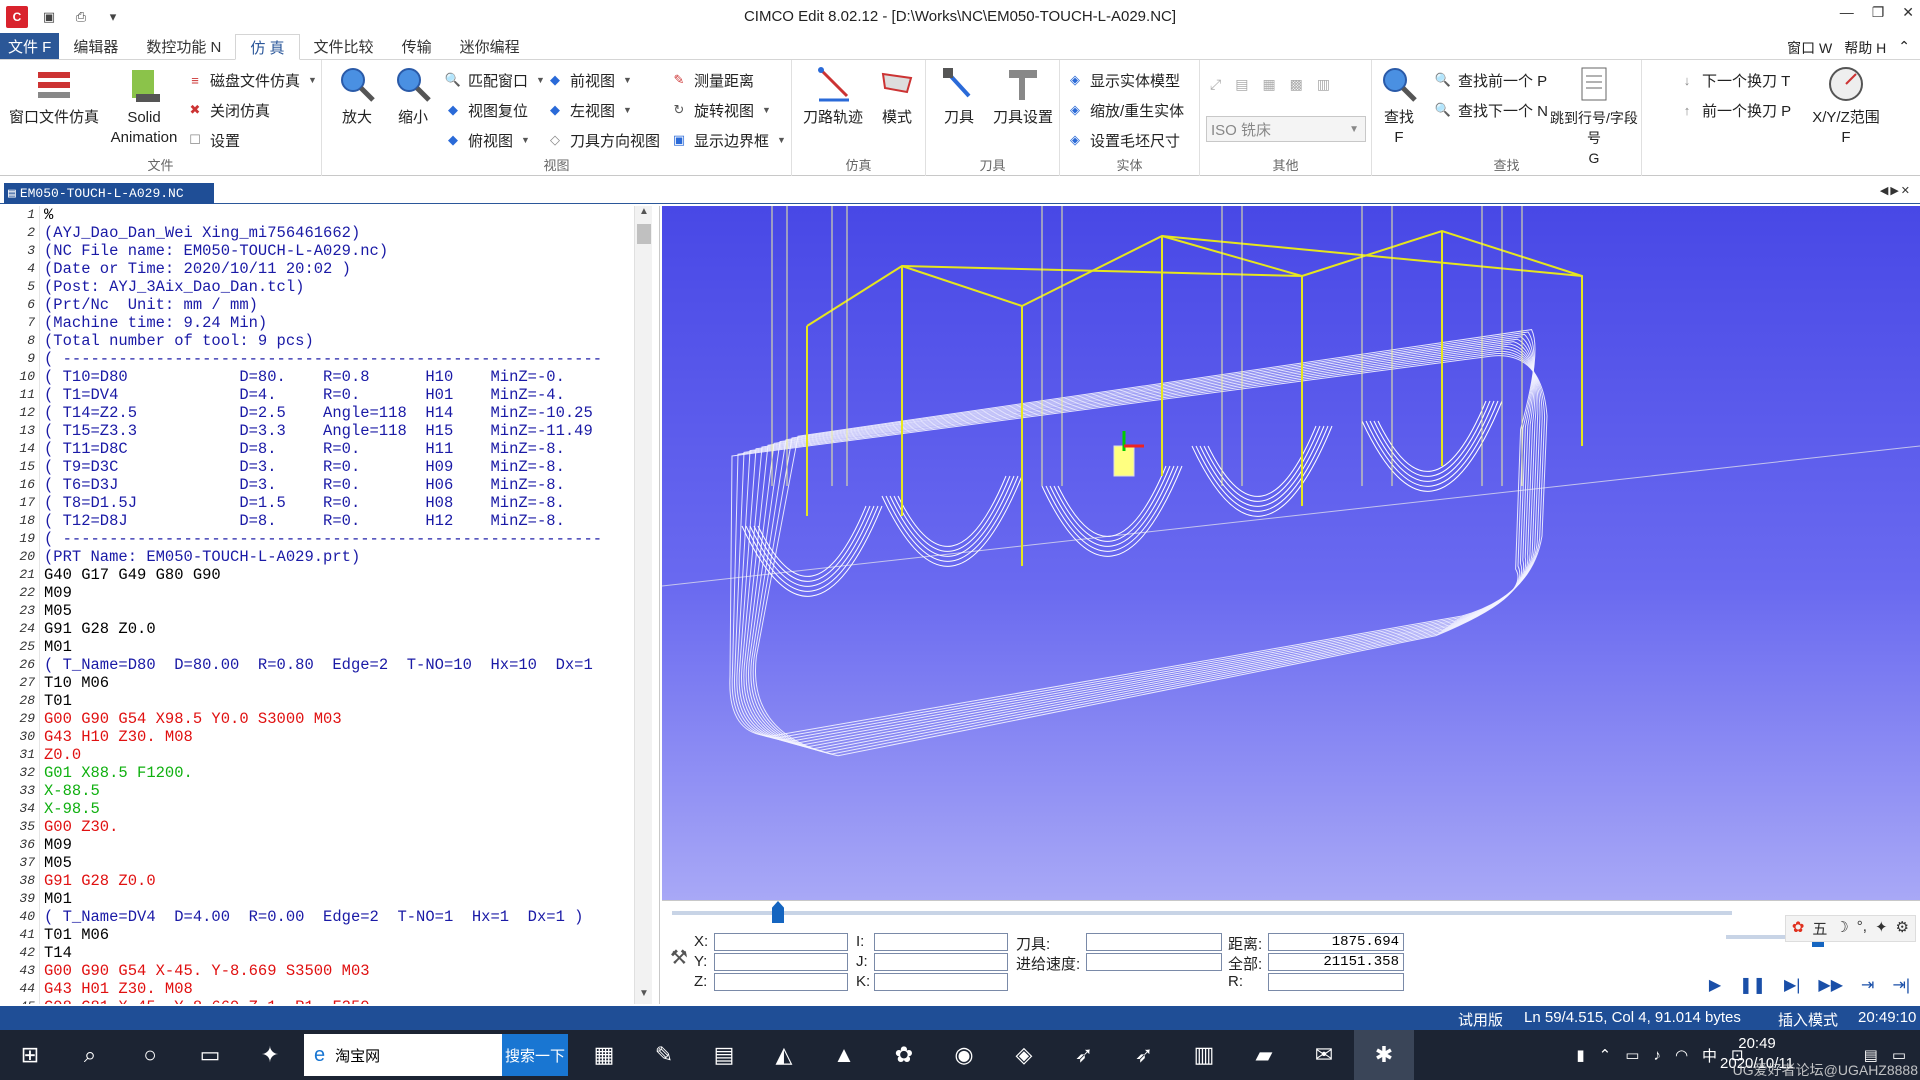 This screenshot has height=1080, width=1920. I want to click on save-icon: ▣, so click(49, 17).